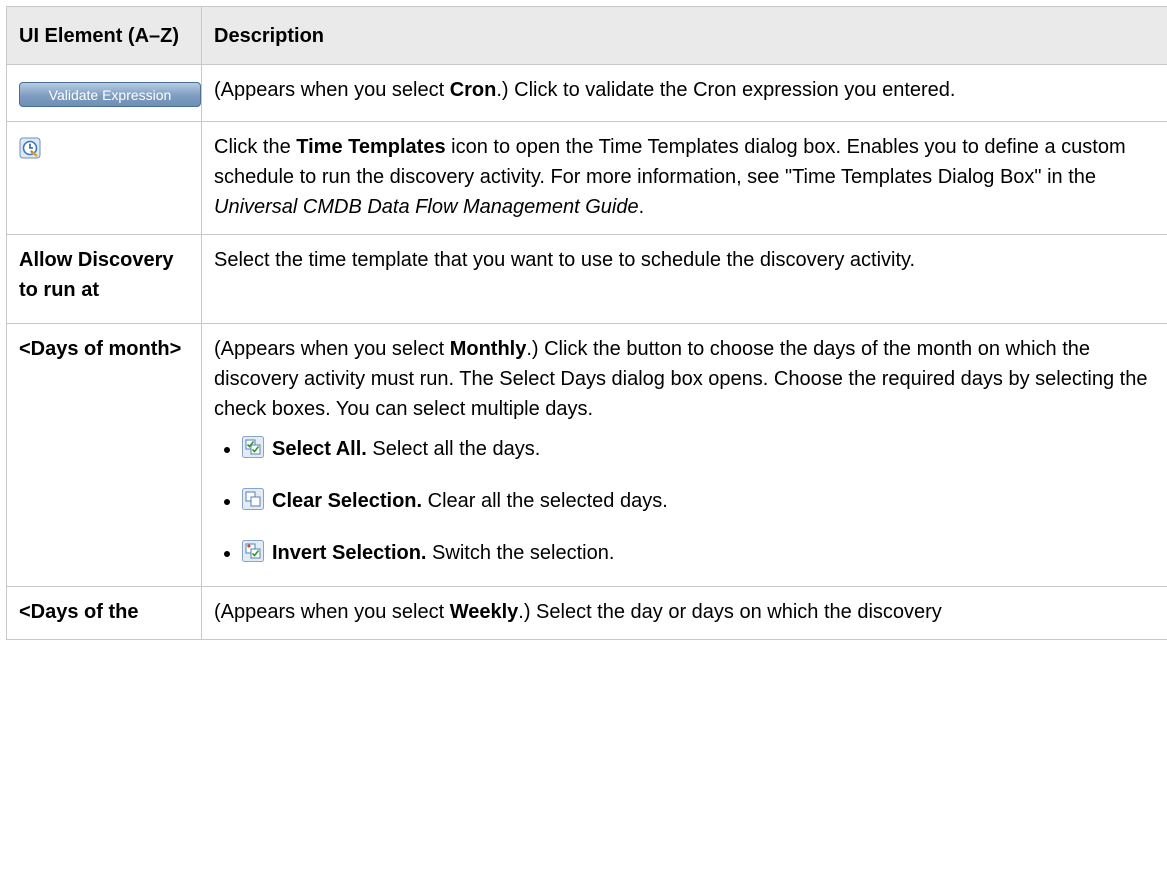 The height and width of the screenshot is (886, 1167). What do you see at coordinates (253, 498) in the screenshot?
I see `clear-selection-icon` at bounding box center [253, 498].